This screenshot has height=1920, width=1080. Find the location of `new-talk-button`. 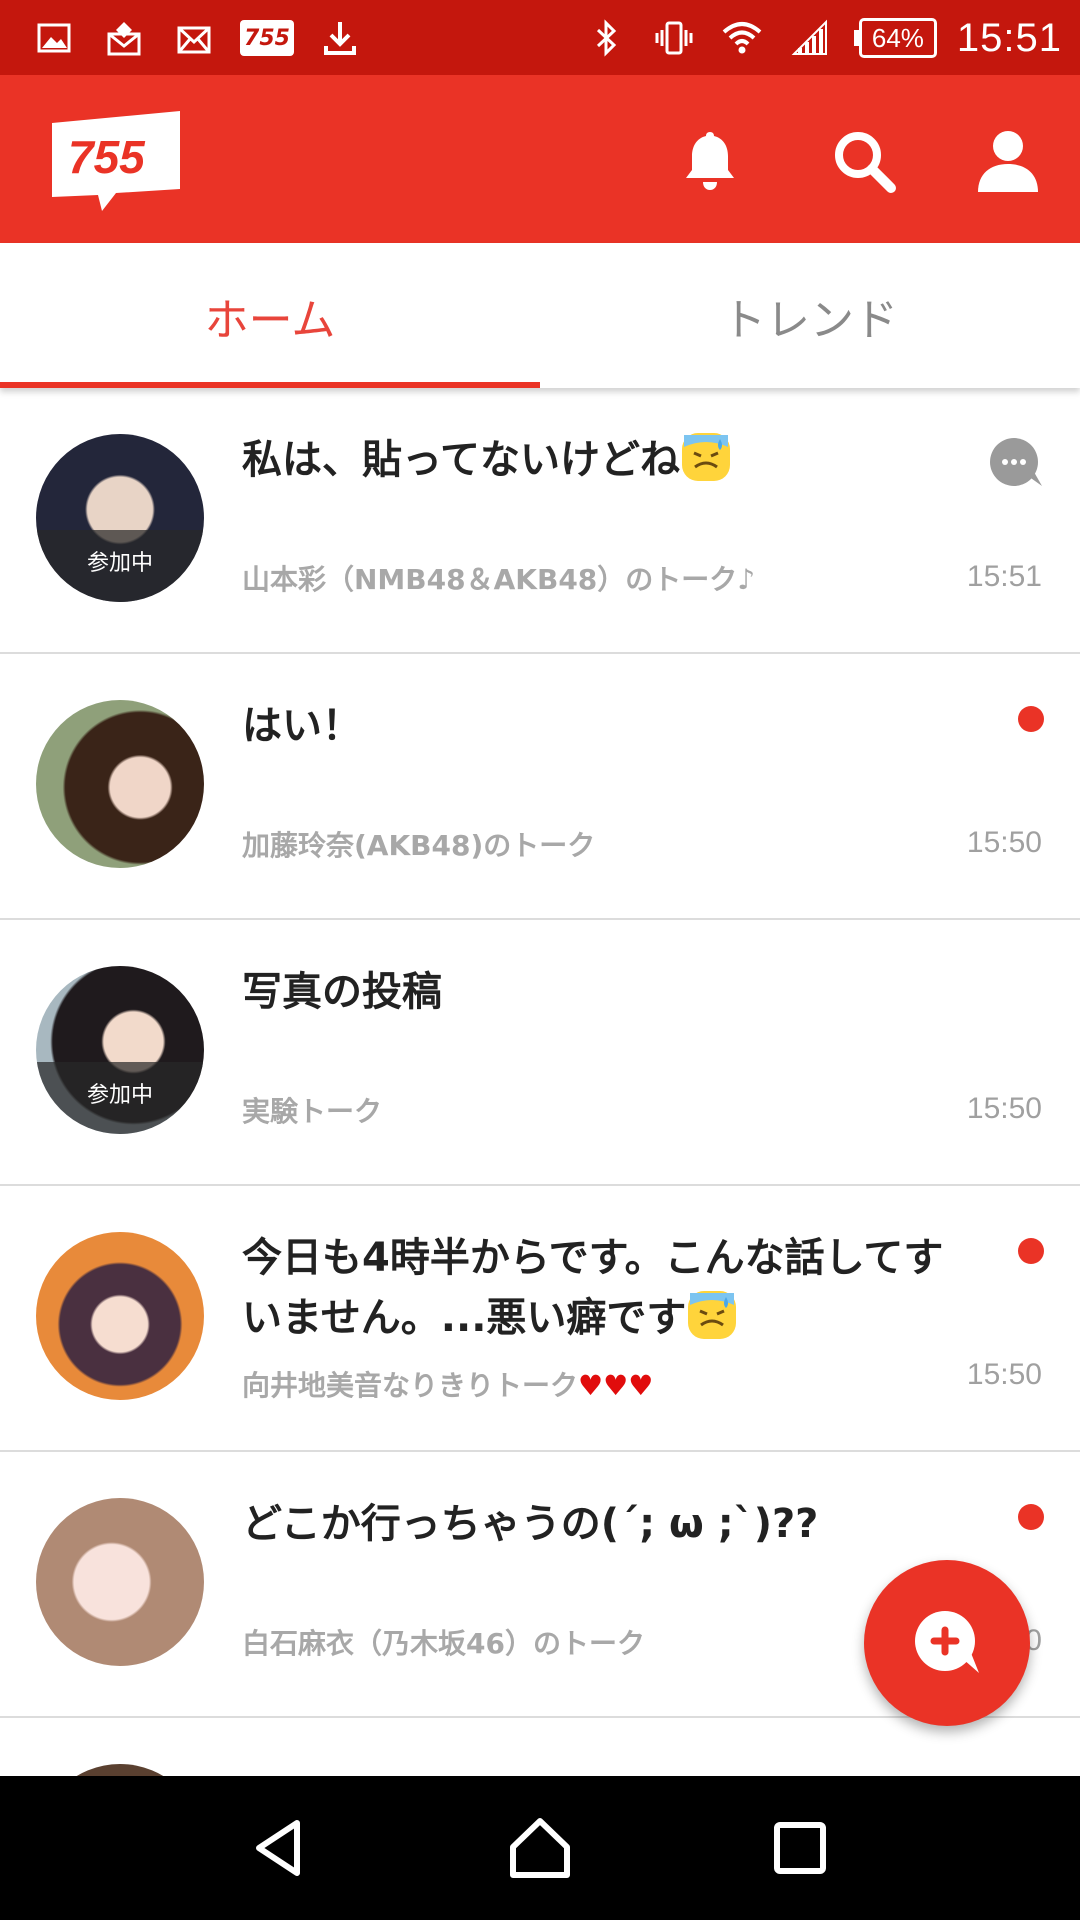

new-talk-button is located at coordinates (947, 1643).